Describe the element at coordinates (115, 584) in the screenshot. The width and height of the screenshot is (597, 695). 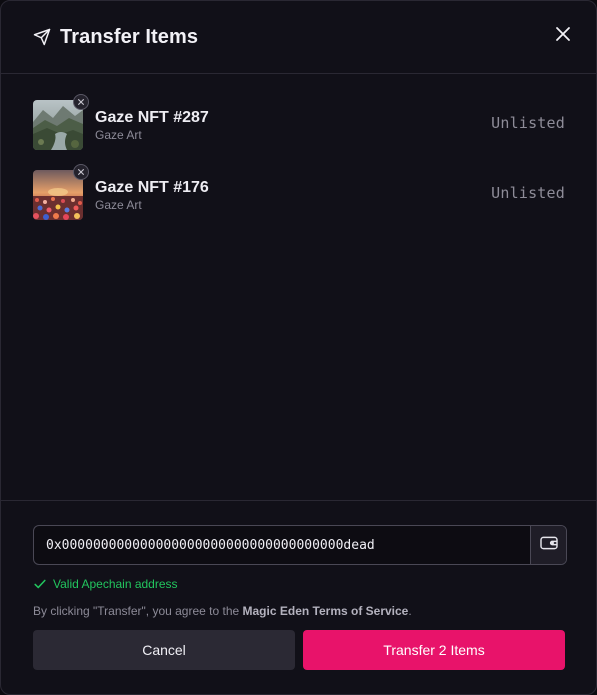
I see `validation-text: Valid Apechain address` at that location.